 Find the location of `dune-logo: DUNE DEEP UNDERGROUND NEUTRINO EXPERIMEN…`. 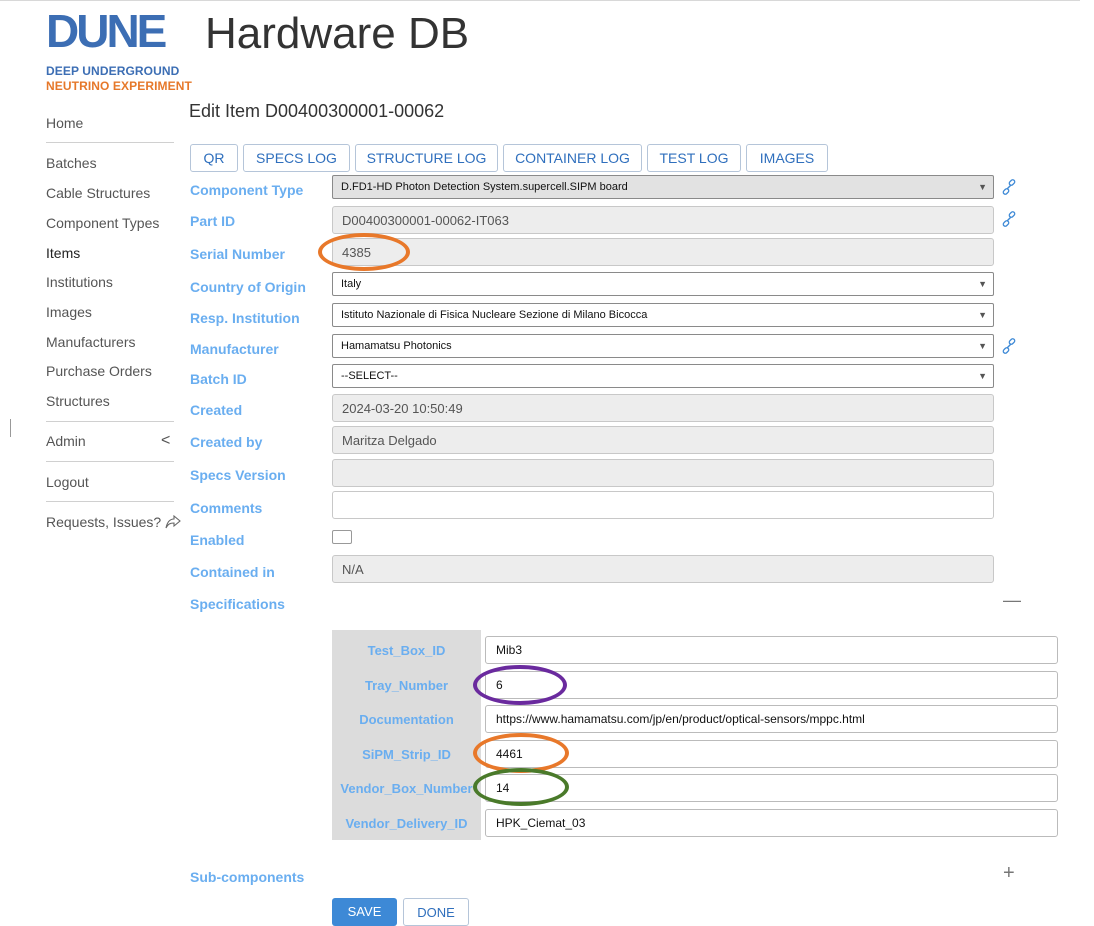

dune-logo: DUNE DEEP UNDERGROUND NEUTRINO EXPERIMEN… is located at coordinates (121, 51).